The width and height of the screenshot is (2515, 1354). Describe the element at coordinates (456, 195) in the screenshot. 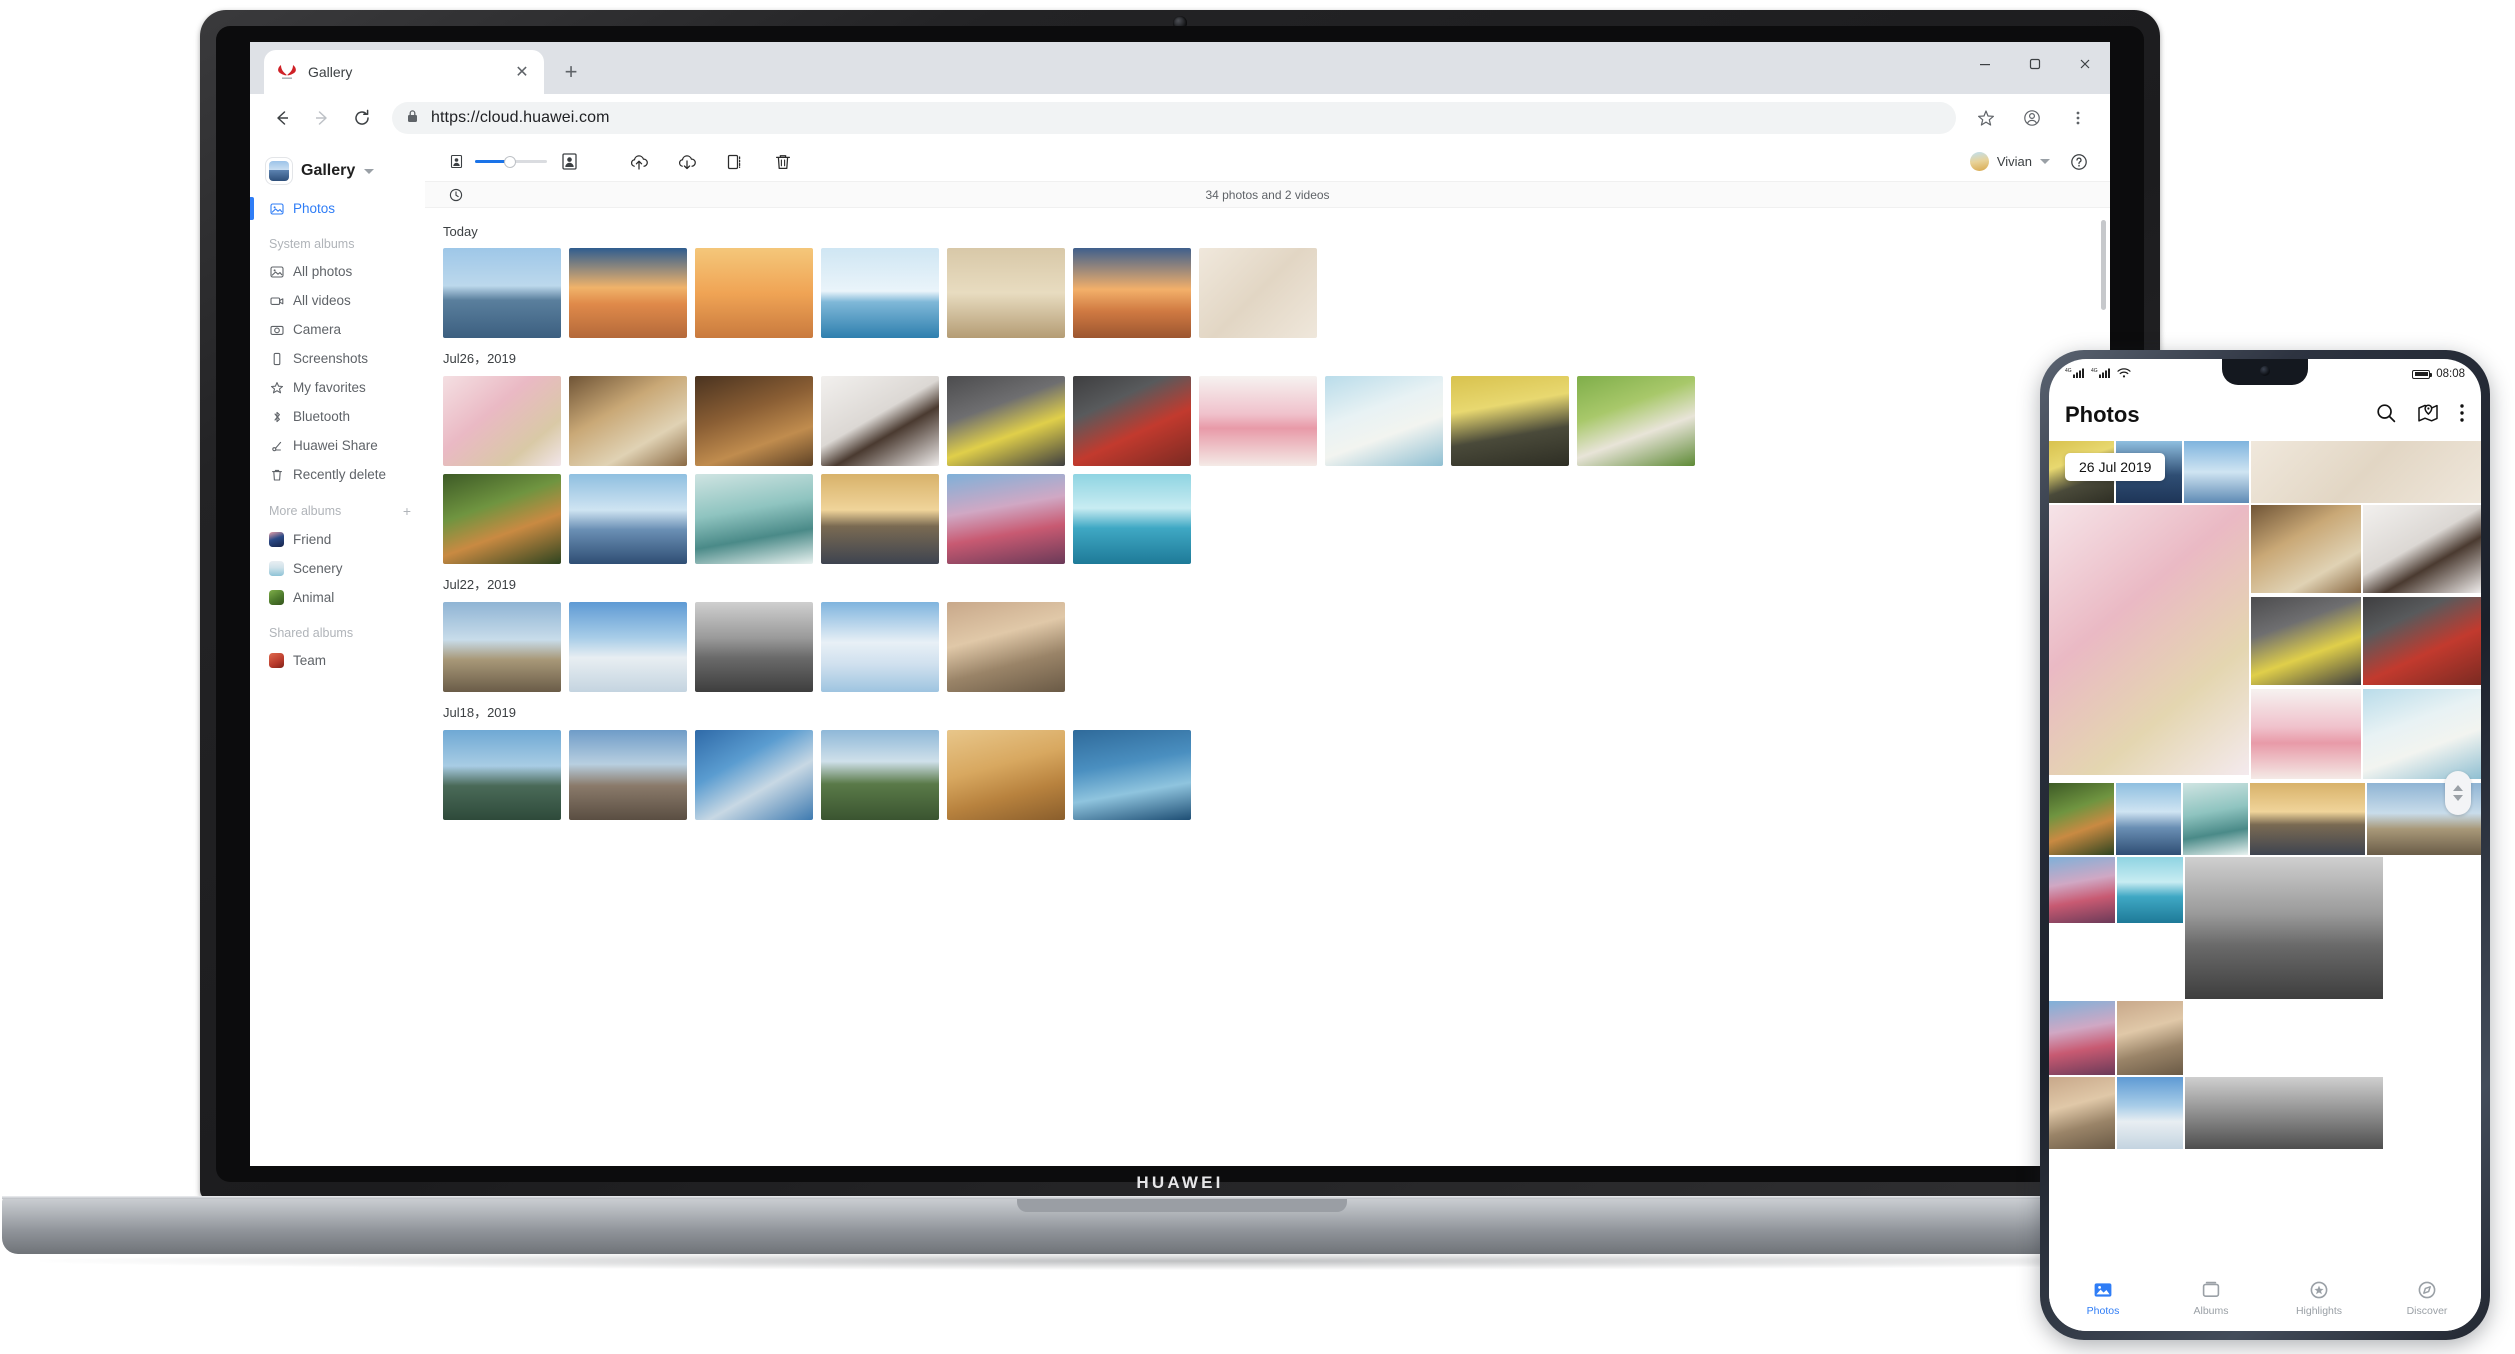

I see `clock-icon` at that location.